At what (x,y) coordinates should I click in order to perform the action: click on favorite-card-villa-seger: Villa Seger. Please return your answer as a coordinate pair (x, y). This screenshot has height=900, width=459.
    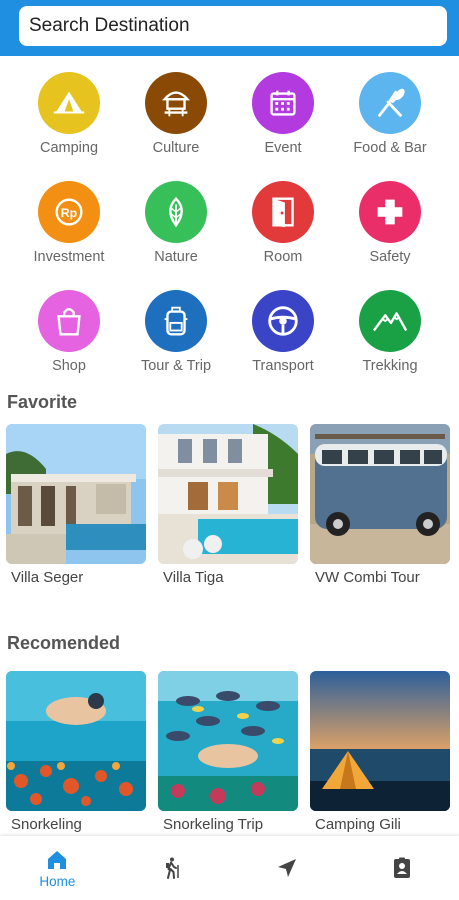
    Looking at the image, I should click on (76, 505).